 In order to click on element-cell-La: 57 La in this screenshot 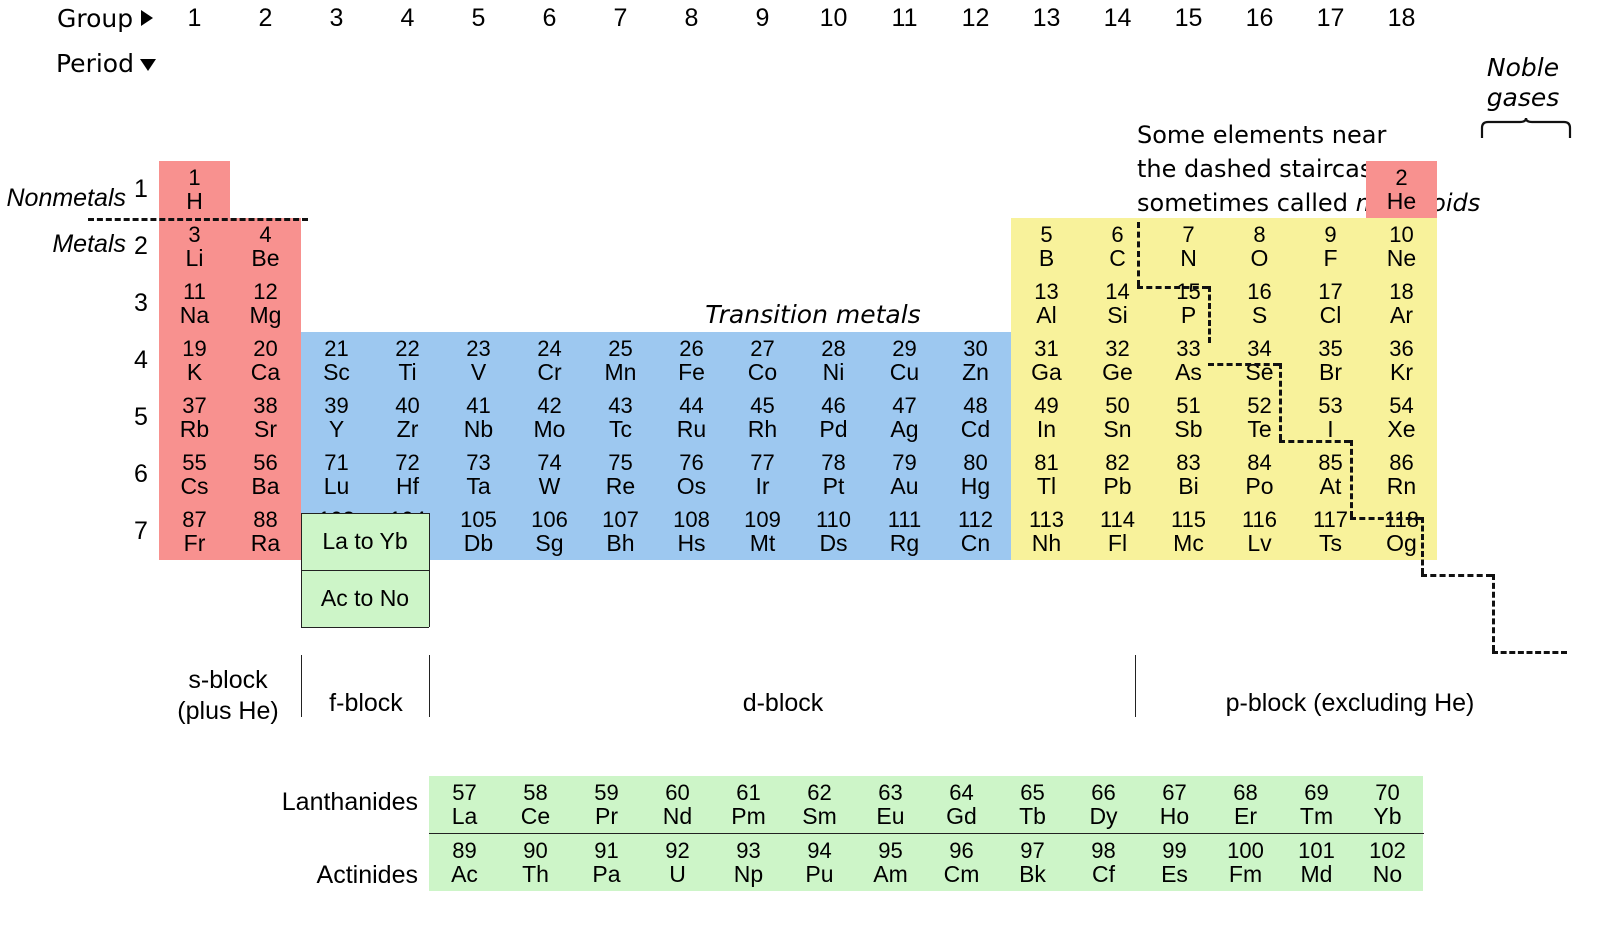, I will do `click(464, 804)`.